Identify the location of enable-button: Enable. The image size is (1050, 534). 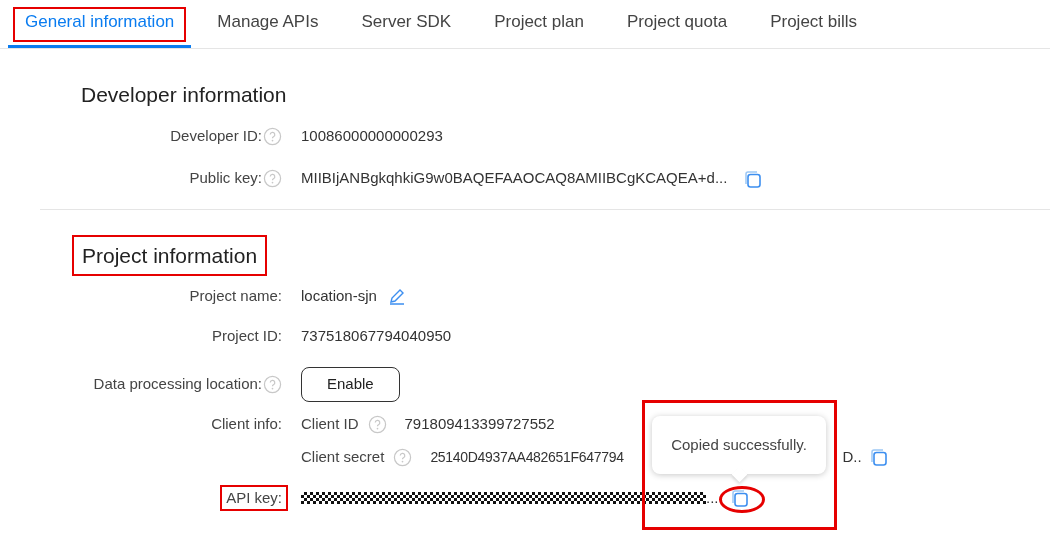
(350, 384).